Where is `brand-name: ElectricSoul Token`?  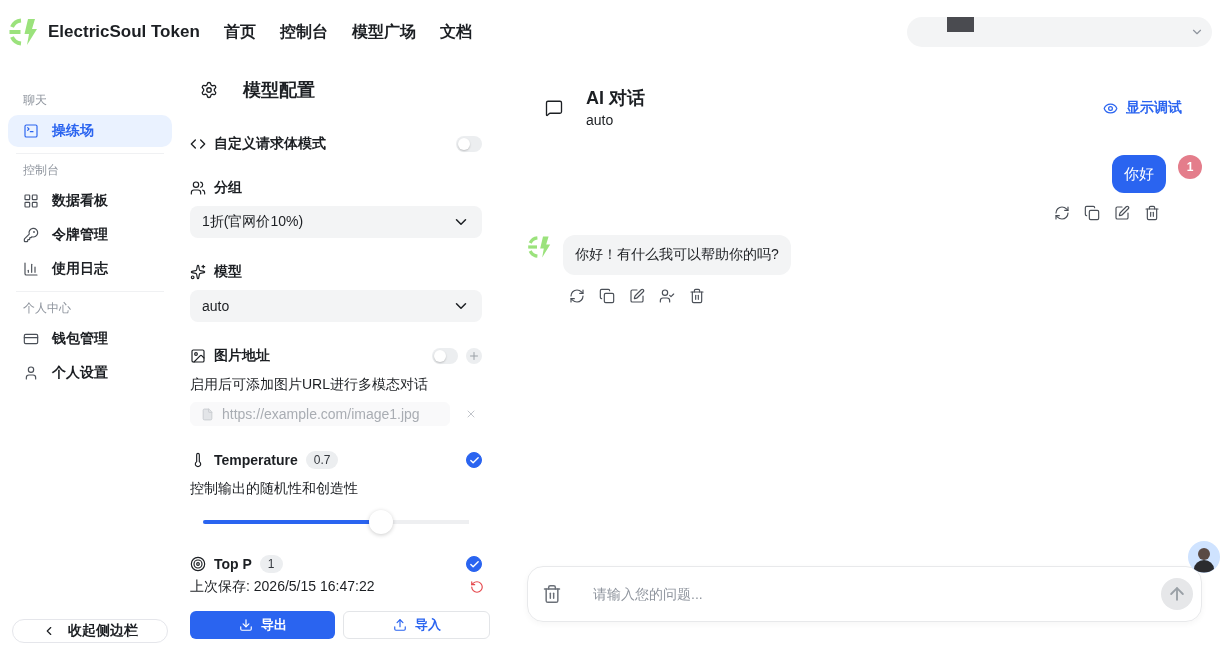 brand-name: ElectricSoul Token is located at coordinates (124, 32).